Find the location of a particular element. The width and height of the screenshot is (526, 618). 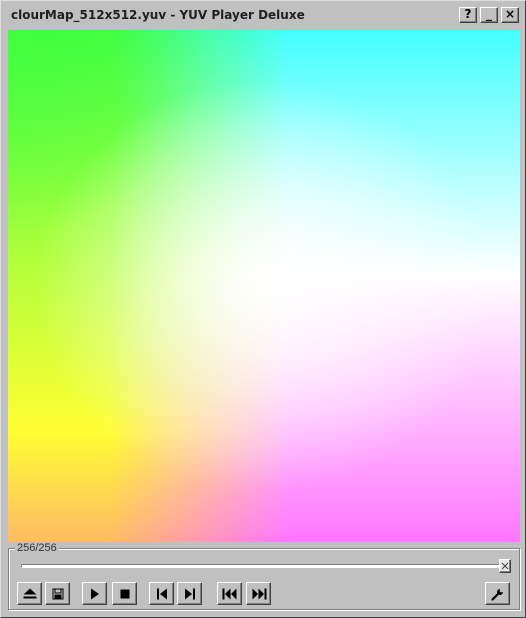

save-icon is located at coordinates (57, 593).